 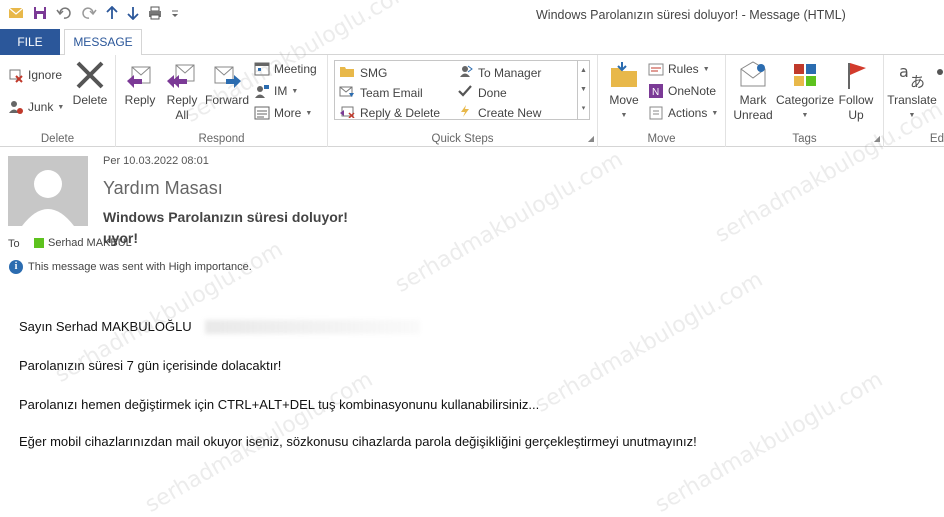 I want to click on move-button: Move ▼, so click(x=624, y=91).